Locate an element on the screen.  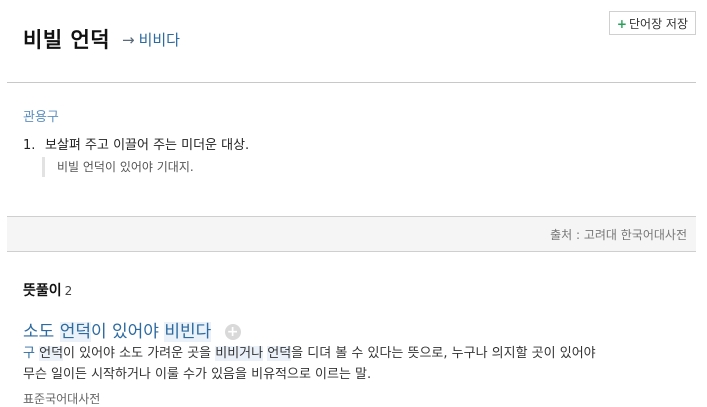
source-text: 출처 : 고려대 한국어대사전 is located at coordinates (618, 235).